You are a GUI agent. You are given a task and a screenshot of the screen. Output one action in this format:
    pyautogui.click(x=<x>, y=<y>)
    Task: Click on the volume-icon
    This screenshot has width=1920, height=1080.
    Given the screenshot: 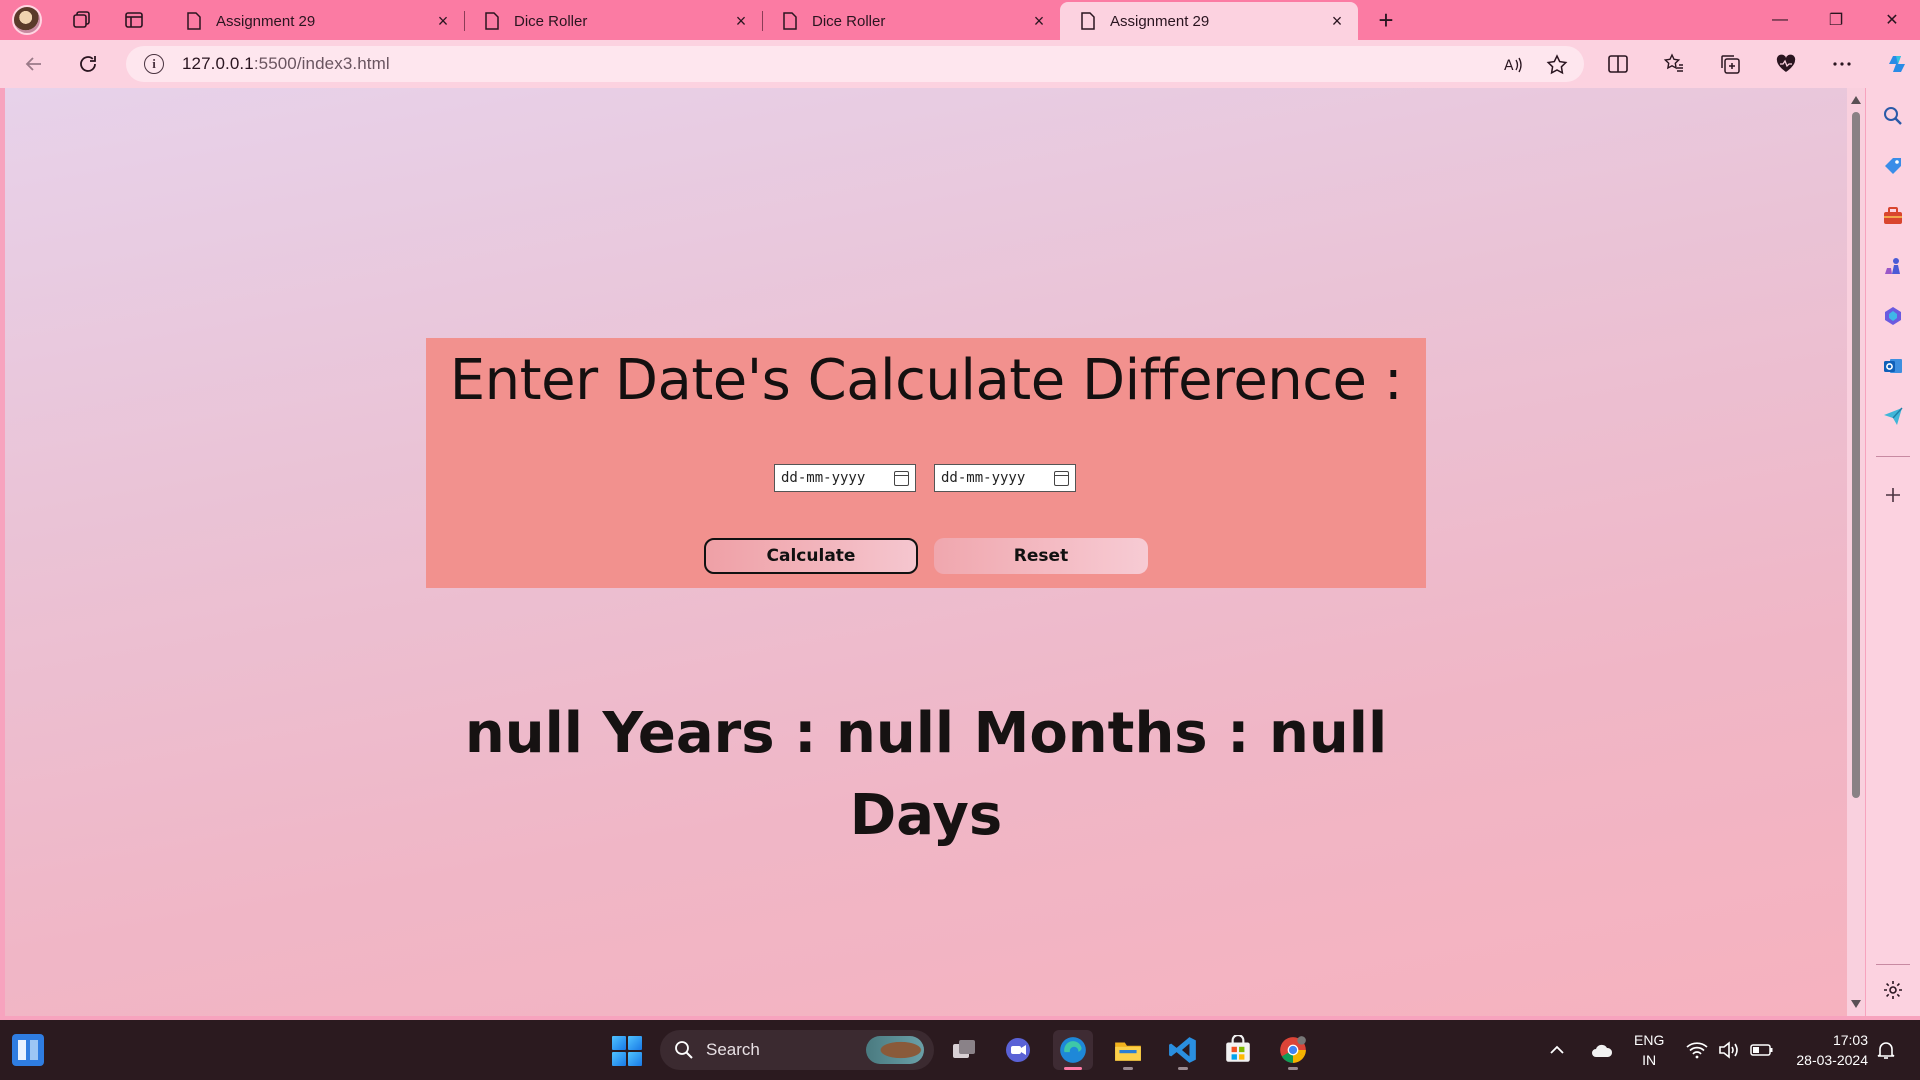 What is the action you would take?
    pyautogui.click(x=1728, y=1050)
    